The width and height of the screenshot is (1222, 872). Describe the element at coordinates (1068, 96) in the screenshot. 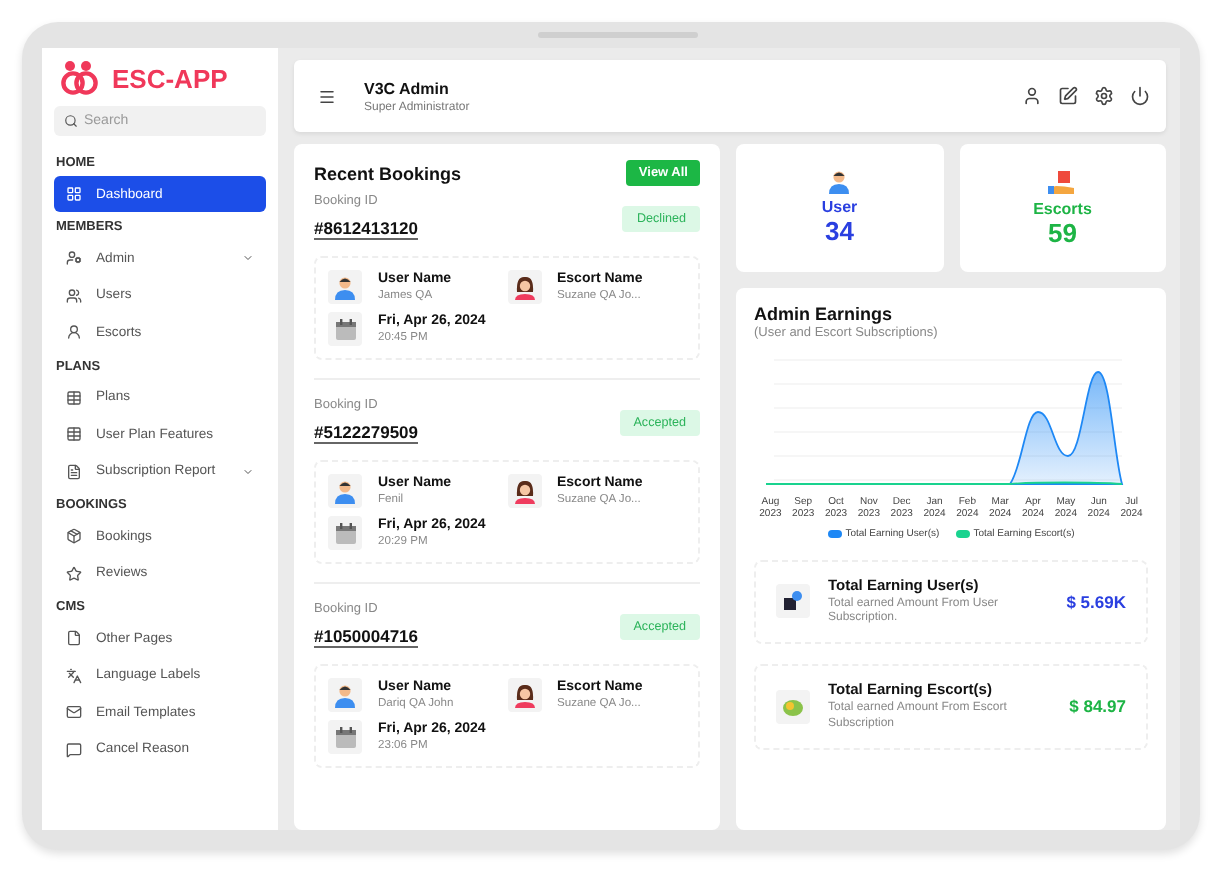

I see `edit-icon` at that location.